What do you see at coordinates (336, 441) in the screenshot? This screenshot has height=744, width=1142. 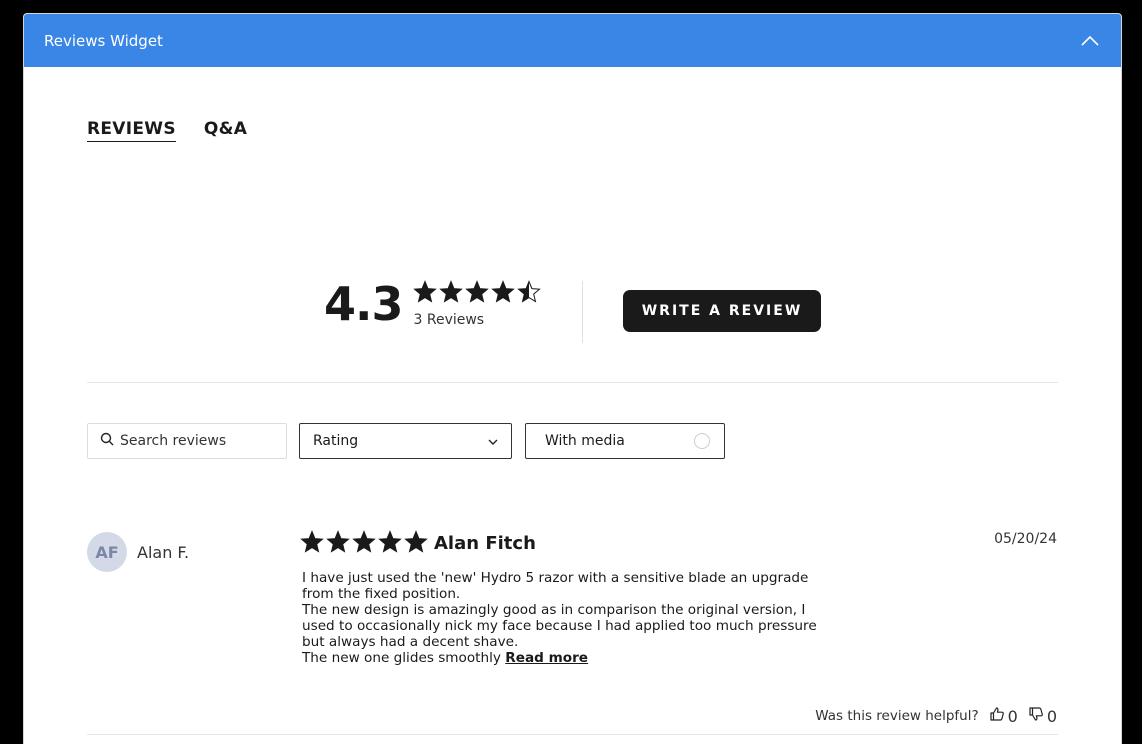 I see `rating-select-label: Rating` at bounding box center [336, 441].